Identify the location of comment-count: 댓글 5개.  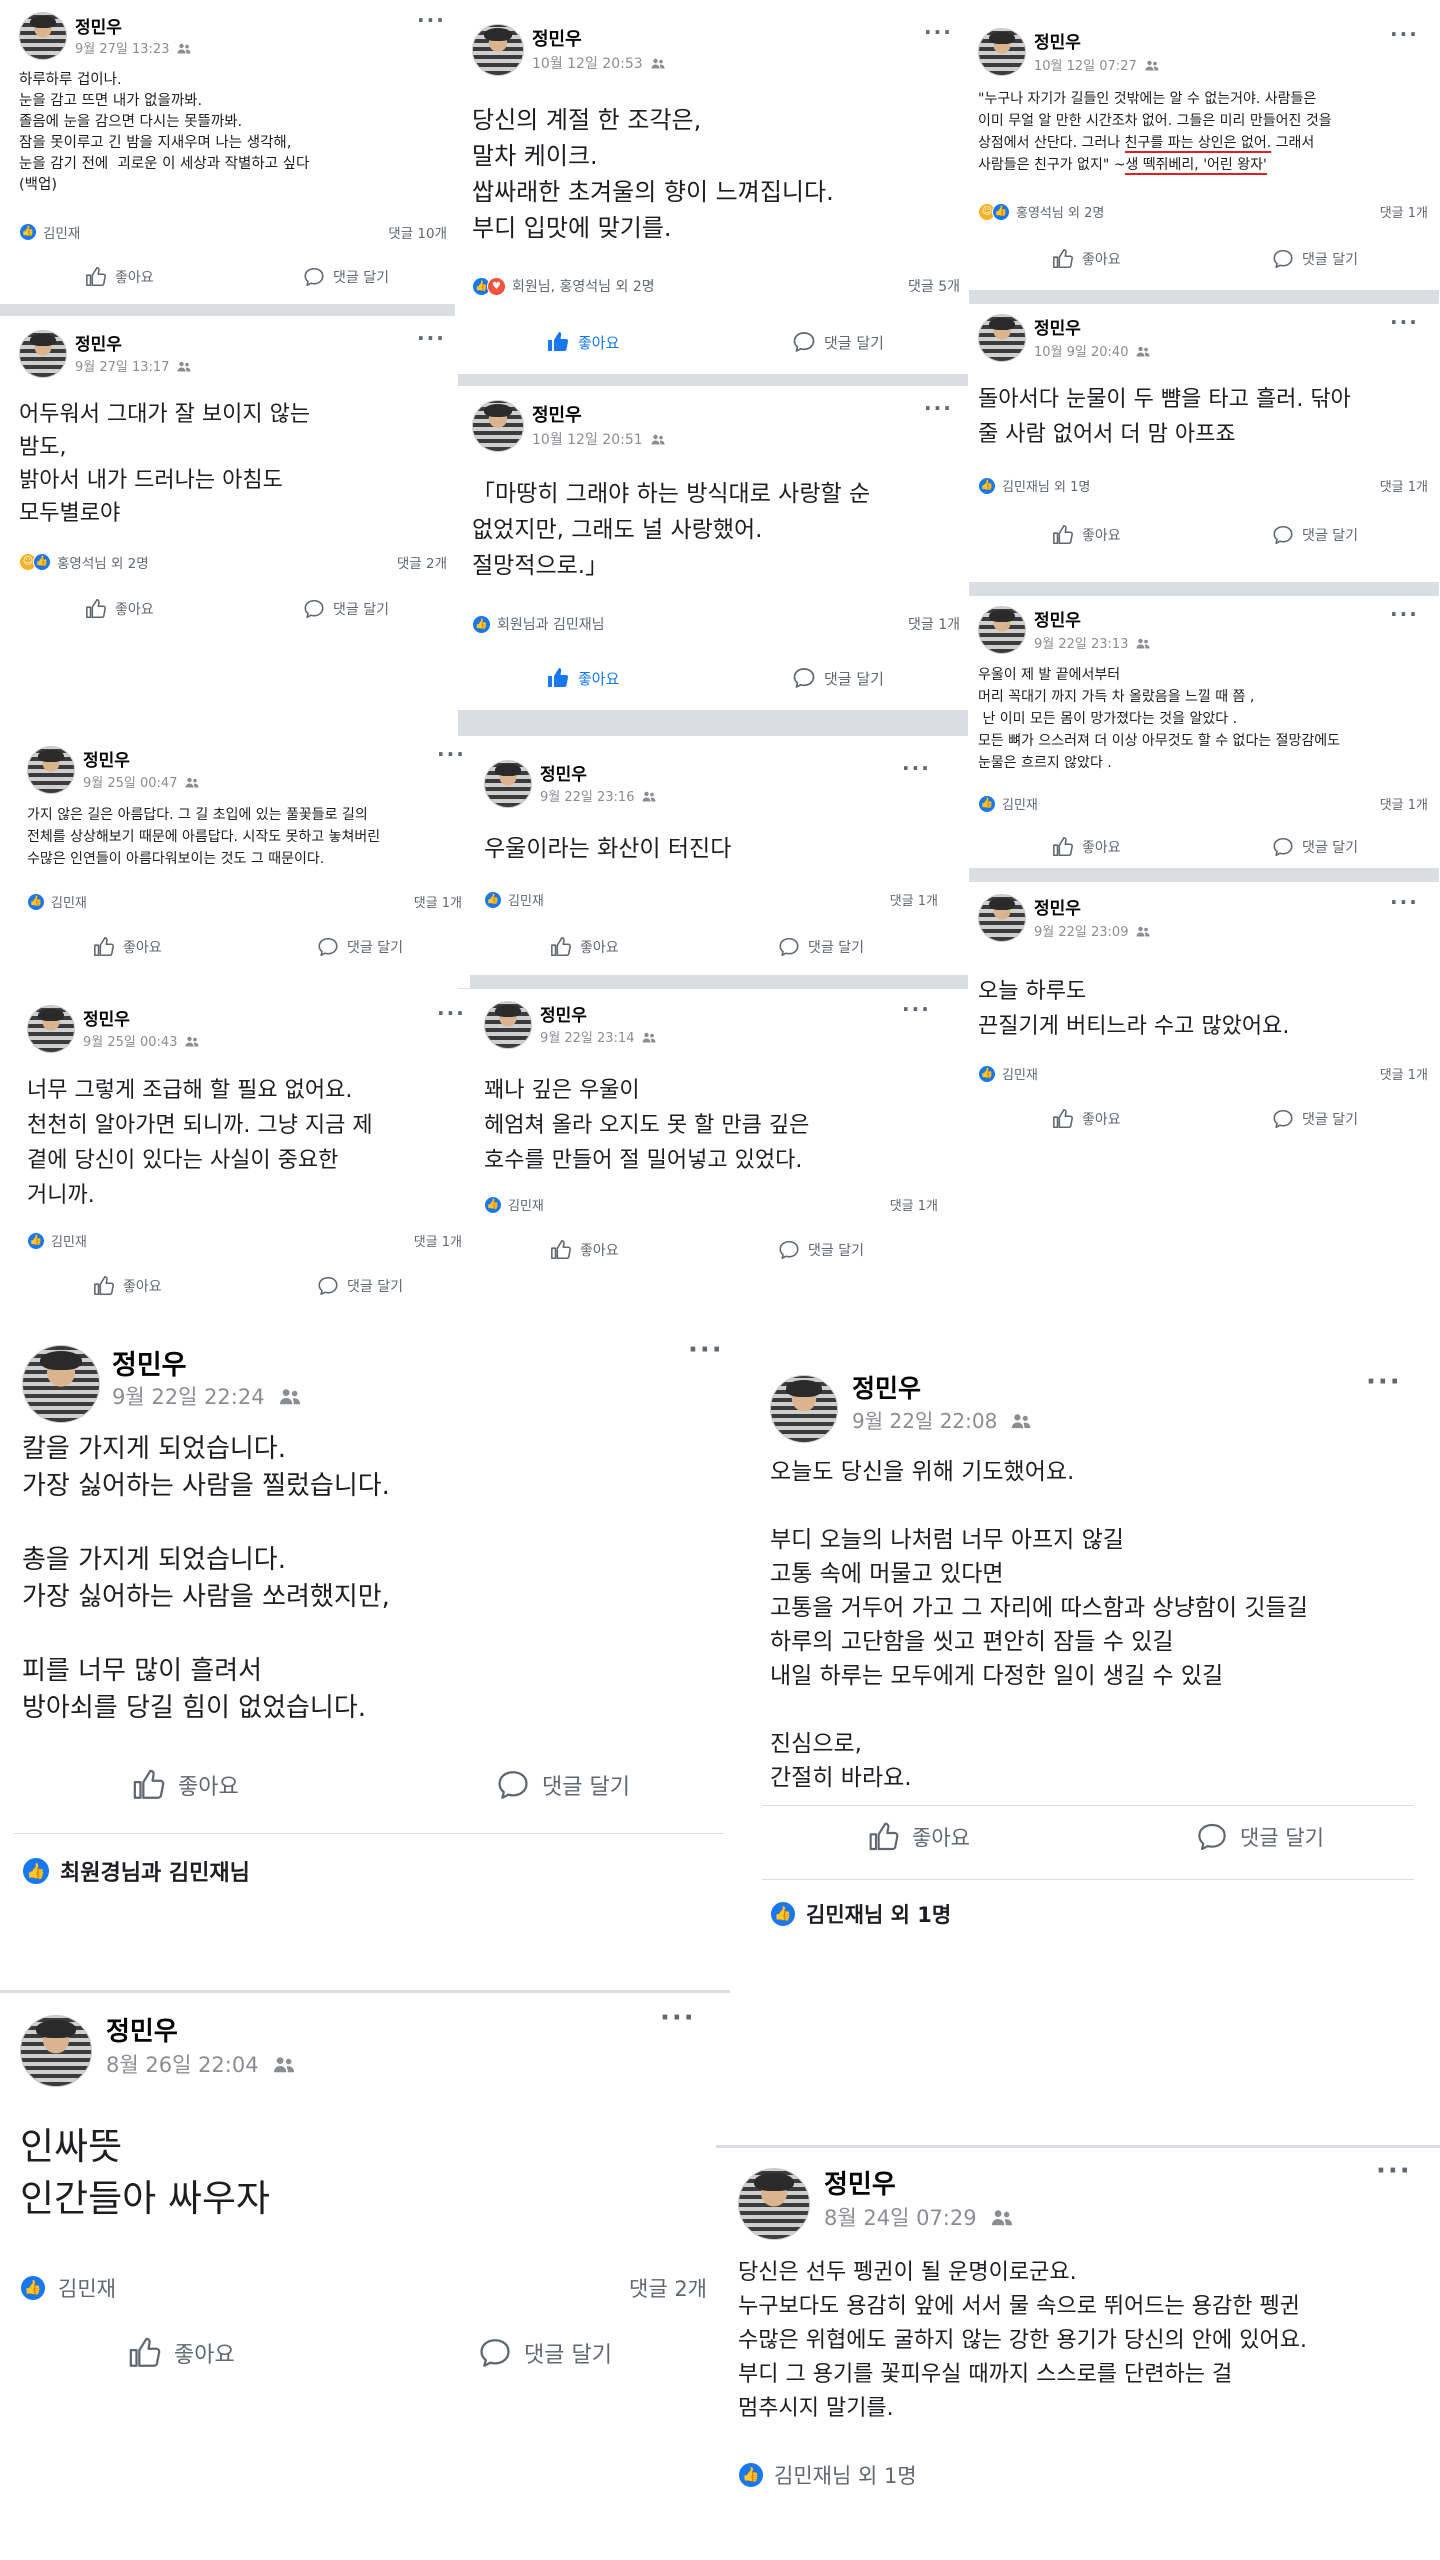
(934, 286).